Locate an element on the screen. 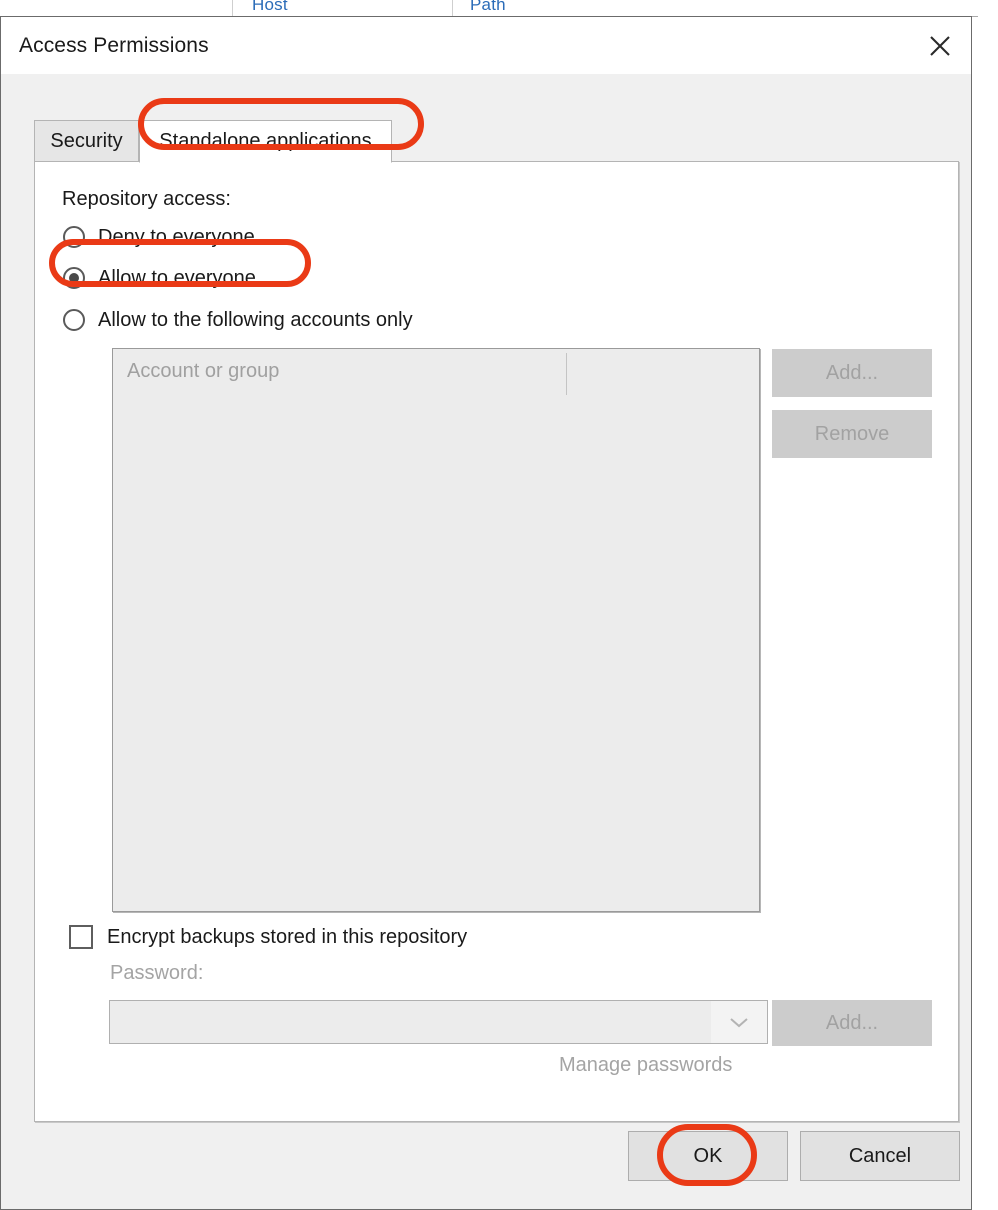 This screenshot has height=1210, width=998. radio-deny-to-everyone: Deny to everyone is located at coordinates (159, 237).